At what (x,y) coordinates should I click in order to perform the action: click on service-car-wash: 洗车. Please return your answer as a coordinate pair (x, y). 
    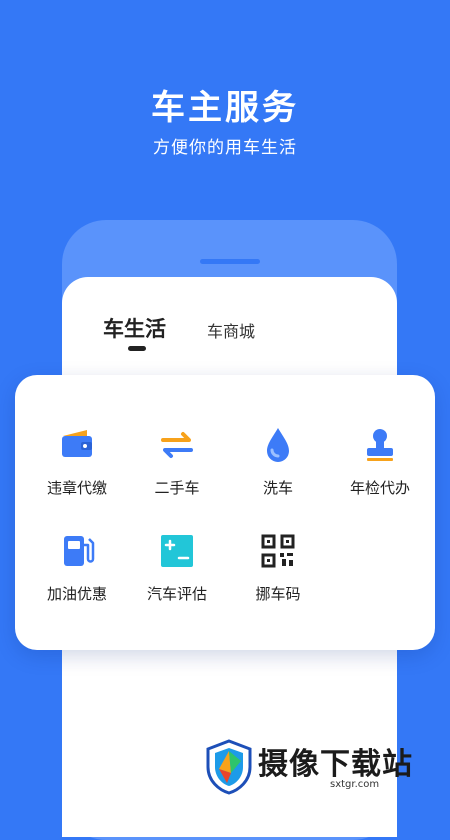
    Looking at the image, I should click on (278, 461).